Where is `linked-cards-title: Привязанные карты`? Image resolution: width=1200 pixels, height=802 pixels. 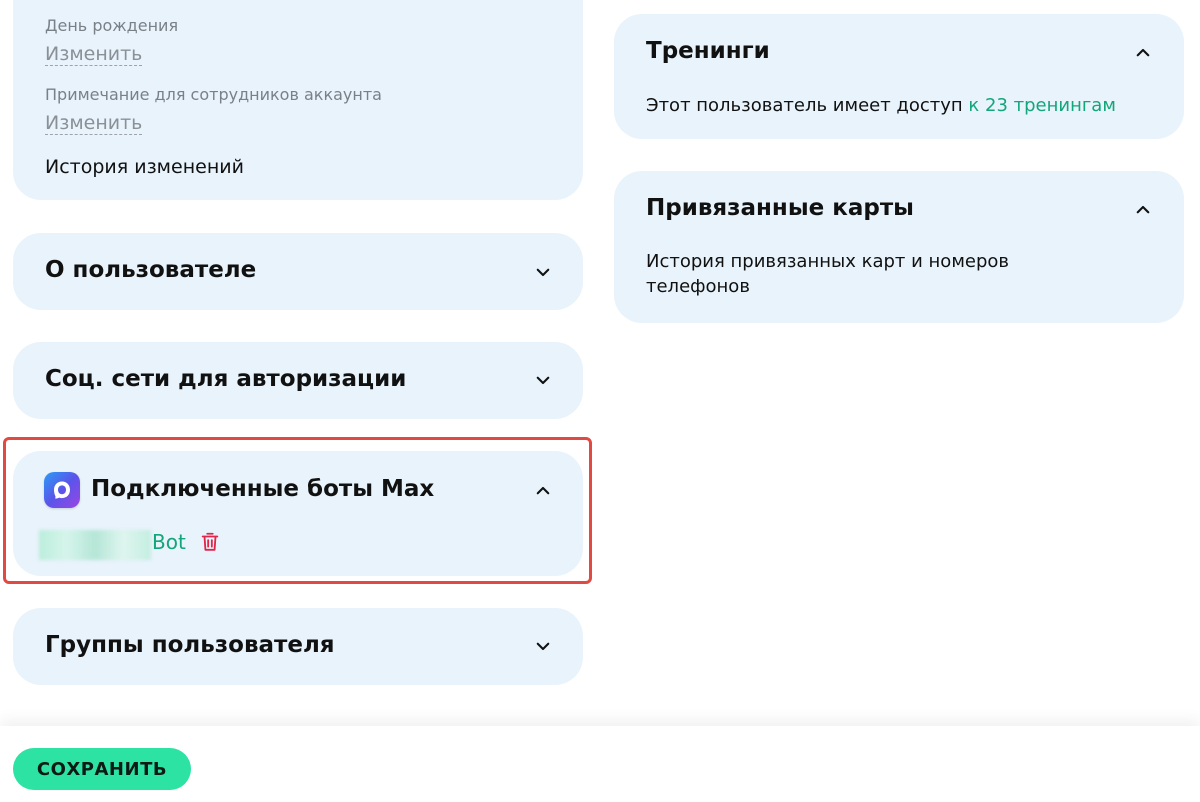
linked-cards-title: Привязанные карты is located at coordinates (780, 208).